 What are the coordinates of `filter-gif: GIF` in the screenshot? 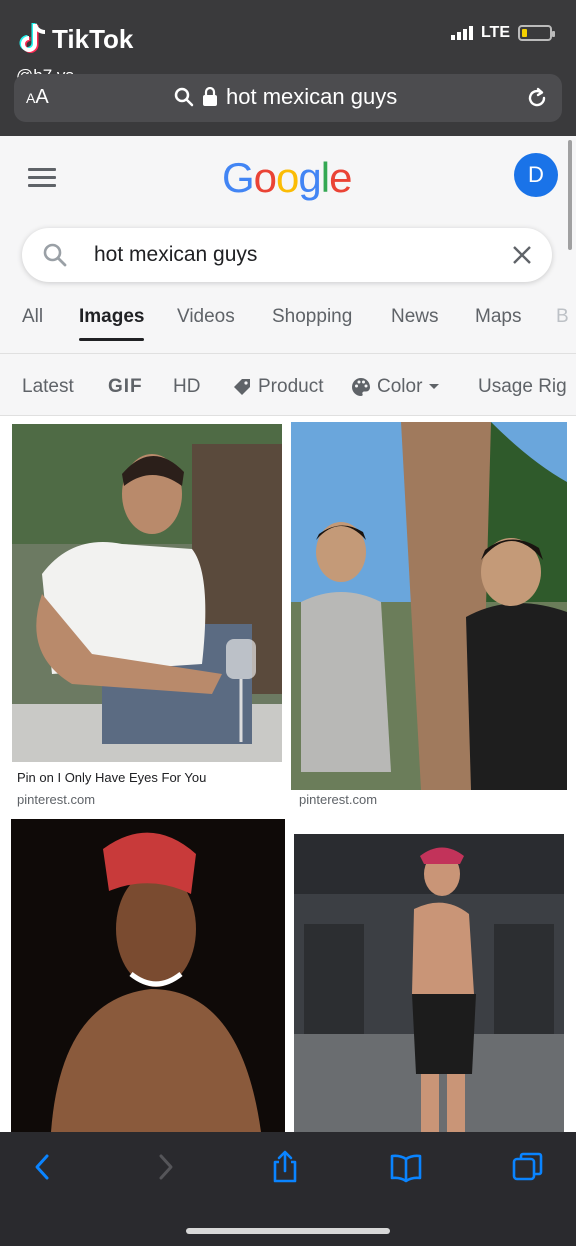 It's located at (125, 387).